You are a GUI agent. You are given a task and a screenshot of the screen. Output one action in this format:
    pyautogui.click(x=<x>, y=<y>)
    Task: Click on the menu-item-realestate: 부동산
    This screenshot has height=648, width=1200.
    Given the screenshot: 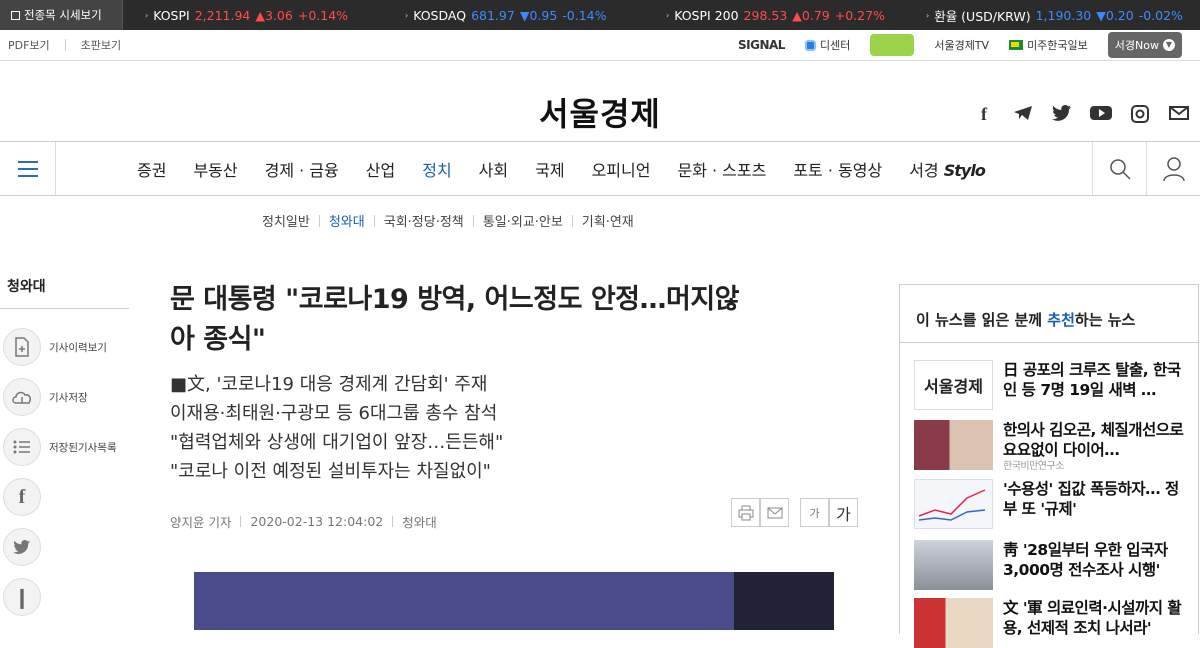 What is the action you would take?
    pyautogui.click(x=215, y=169)
    